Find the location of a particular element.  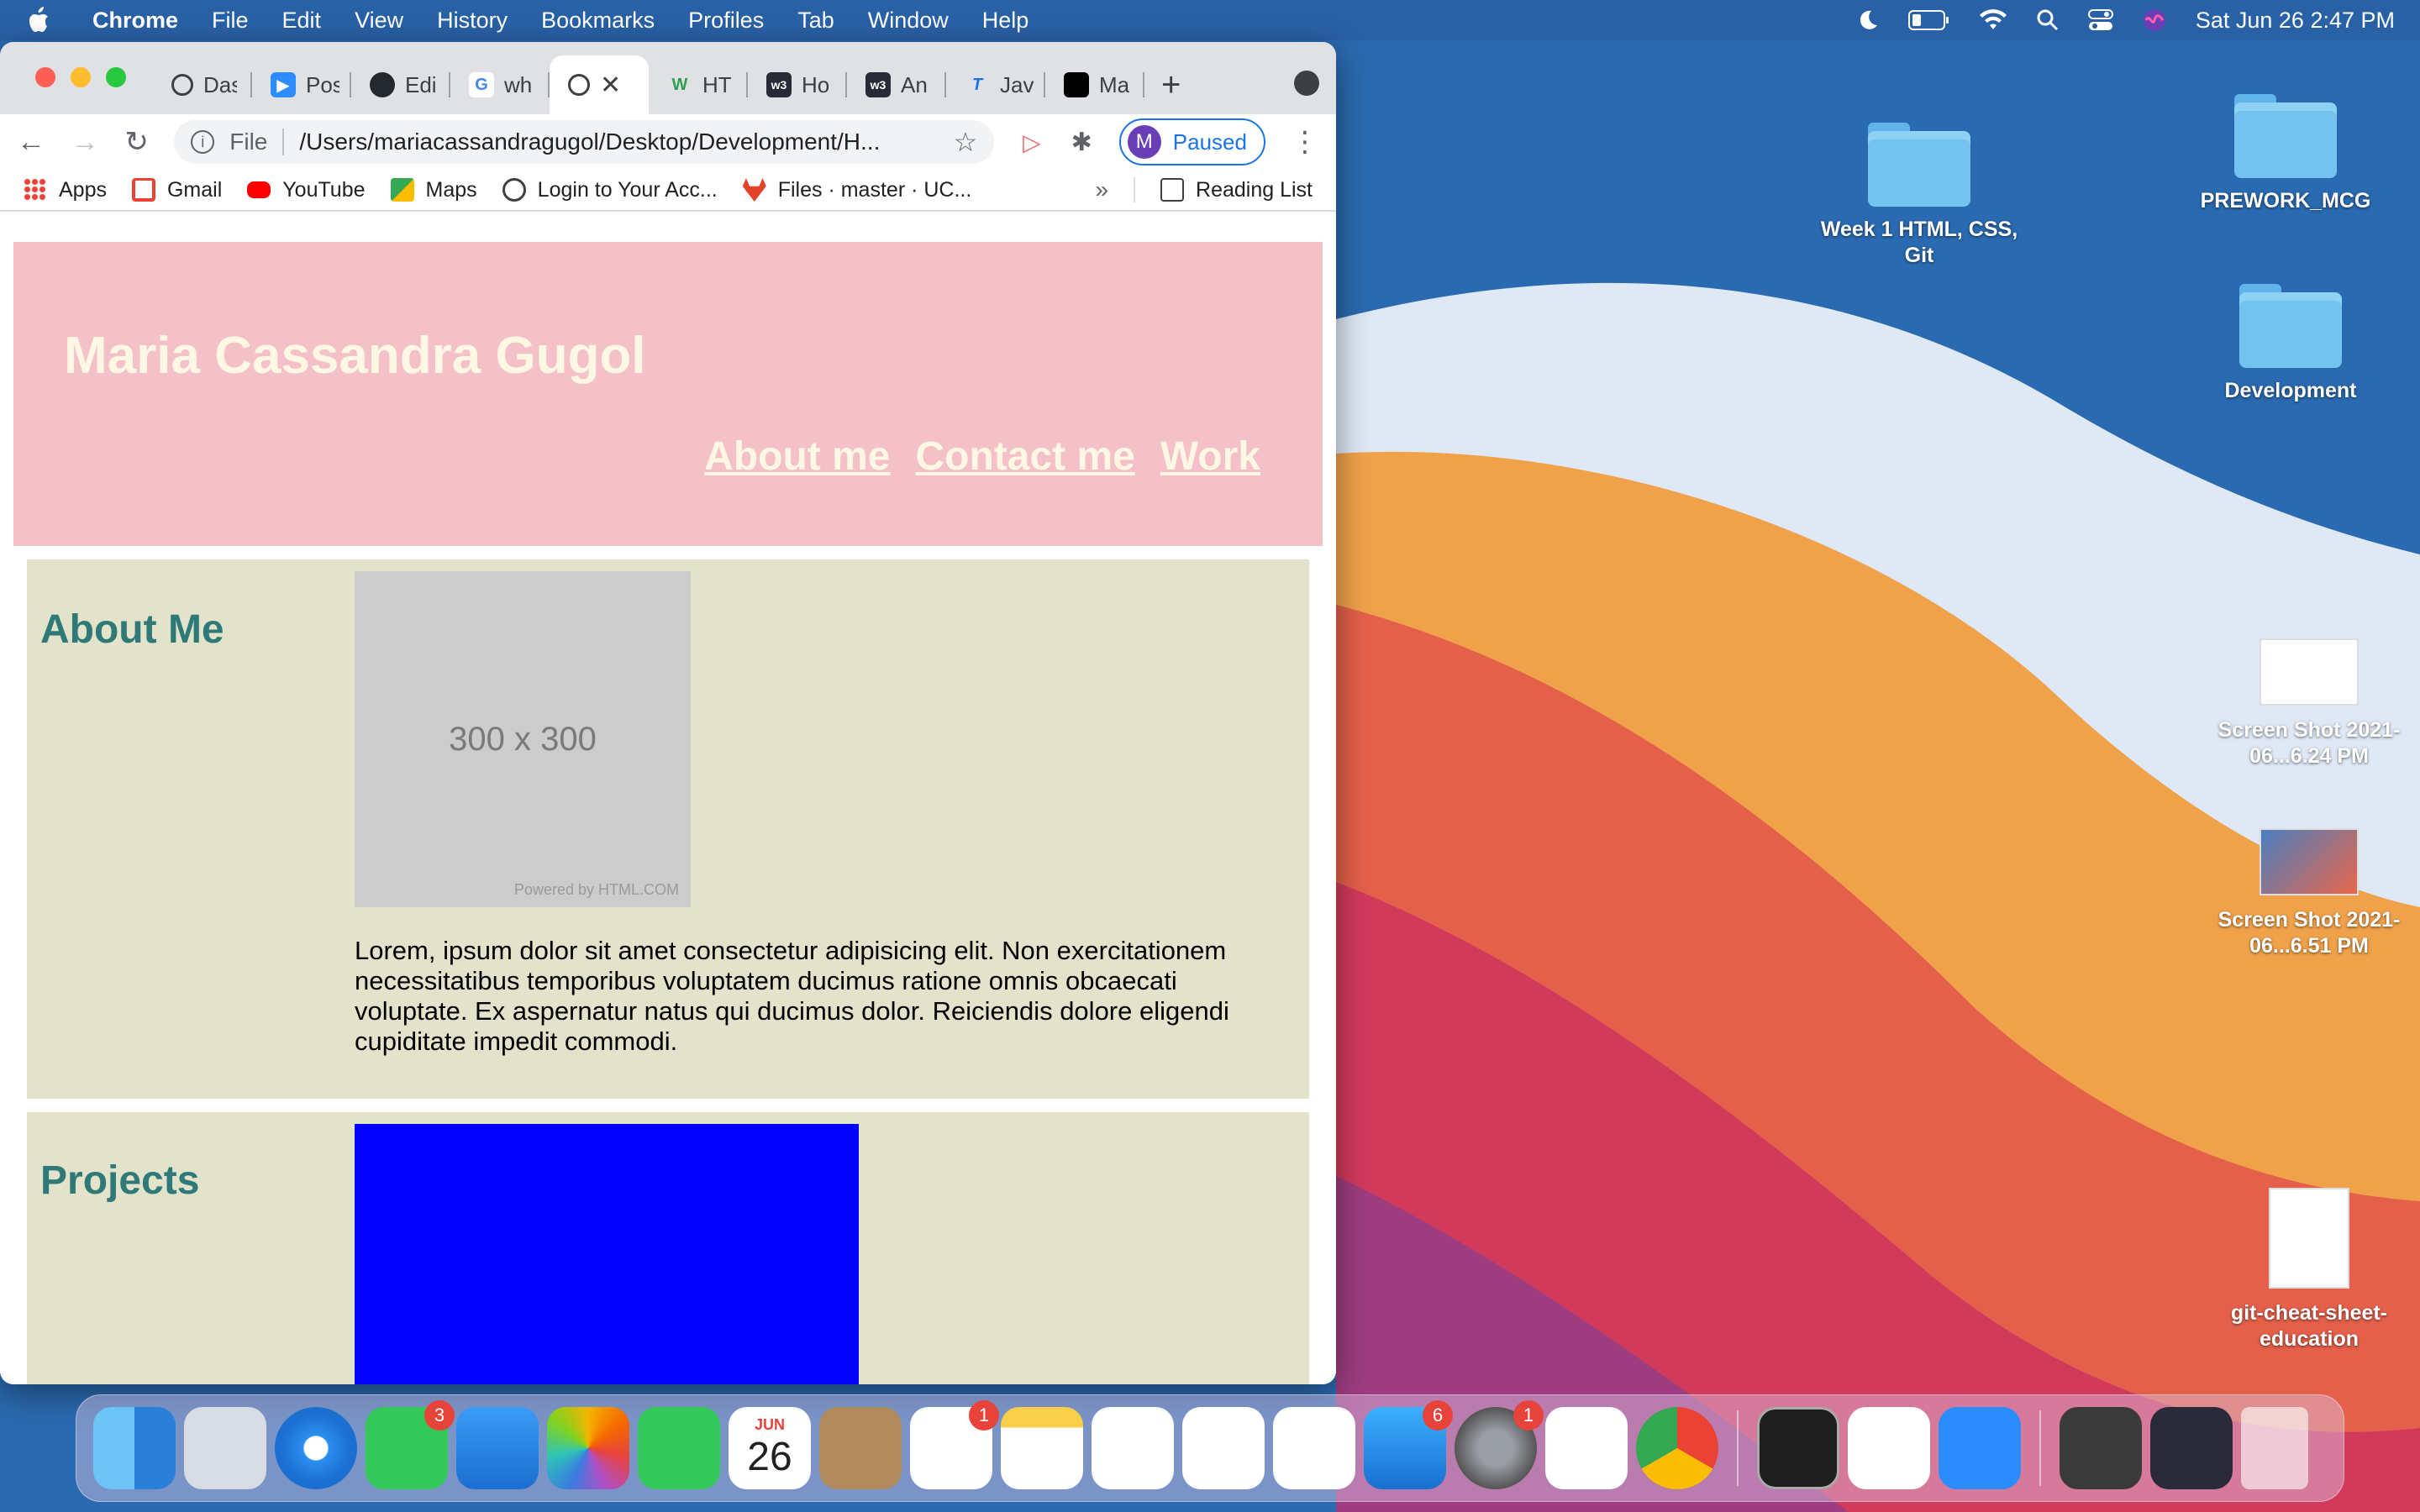

menu-clock: Sat Jun 26 2:47 PM is located at coordinates (2295, 21).